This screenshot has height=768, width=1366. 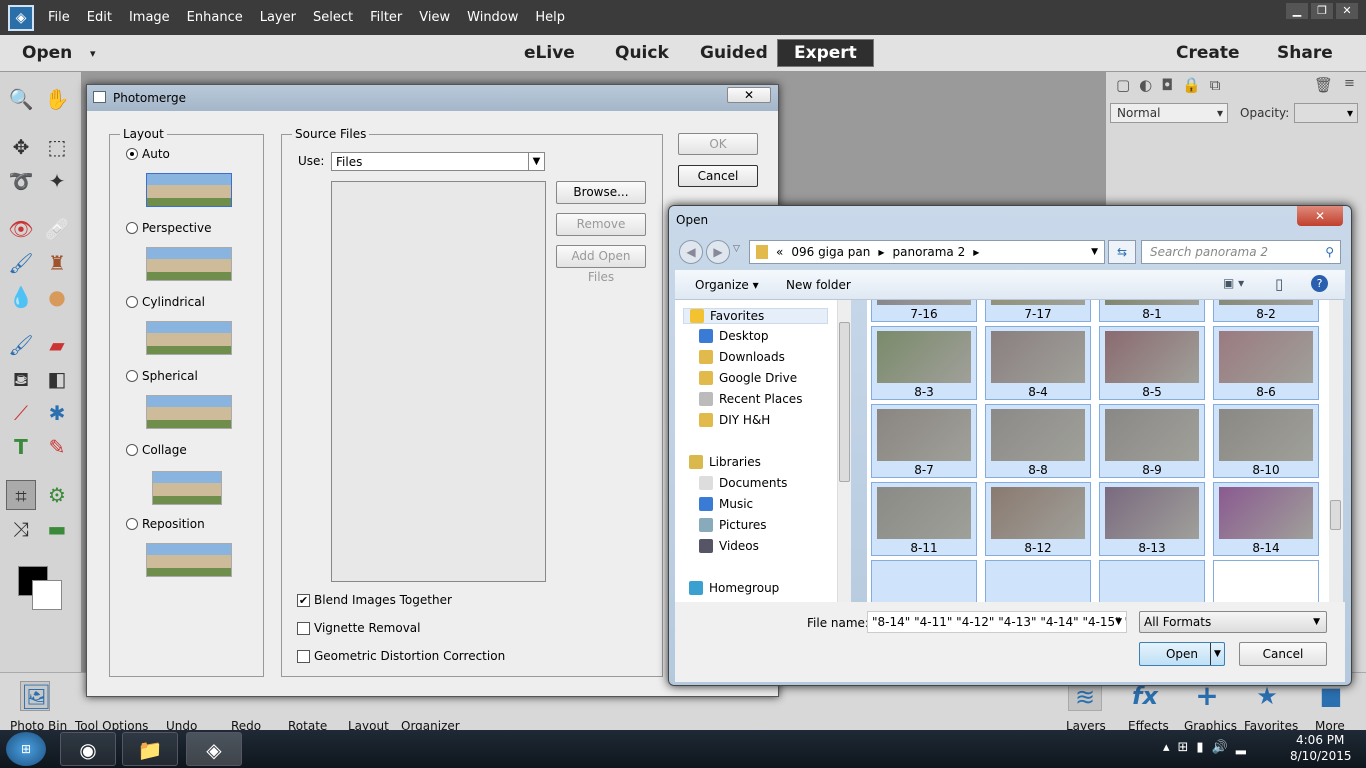 I want to click on nav-item-music: Music, so click(x=726, y=504).